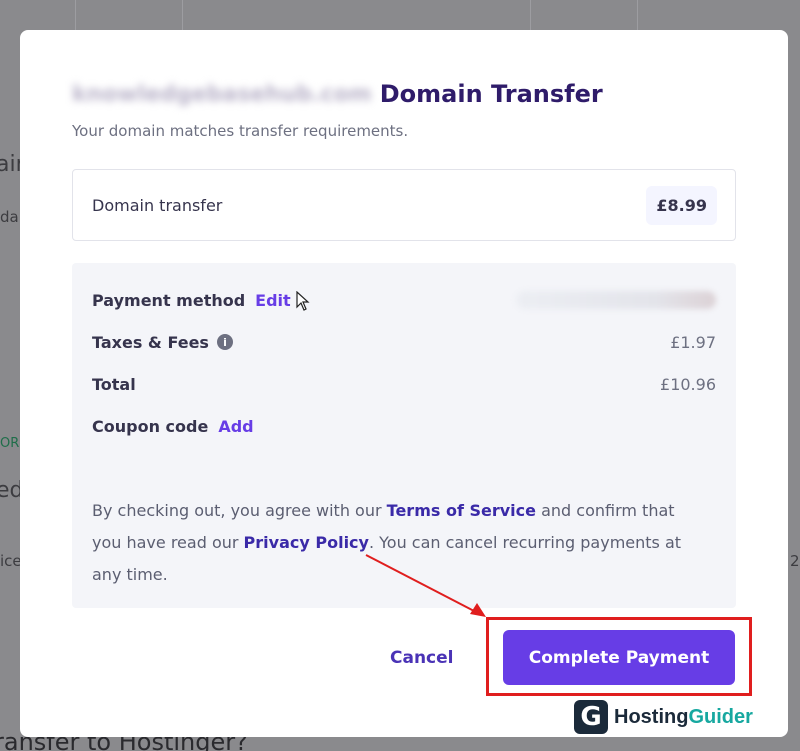 The height and width of the screenshot is (751, 800). What do you see at coordinates (651, 716) in the screenshot?
I see `watermark-text-part: Hosting` at bounding box center [651, 716].